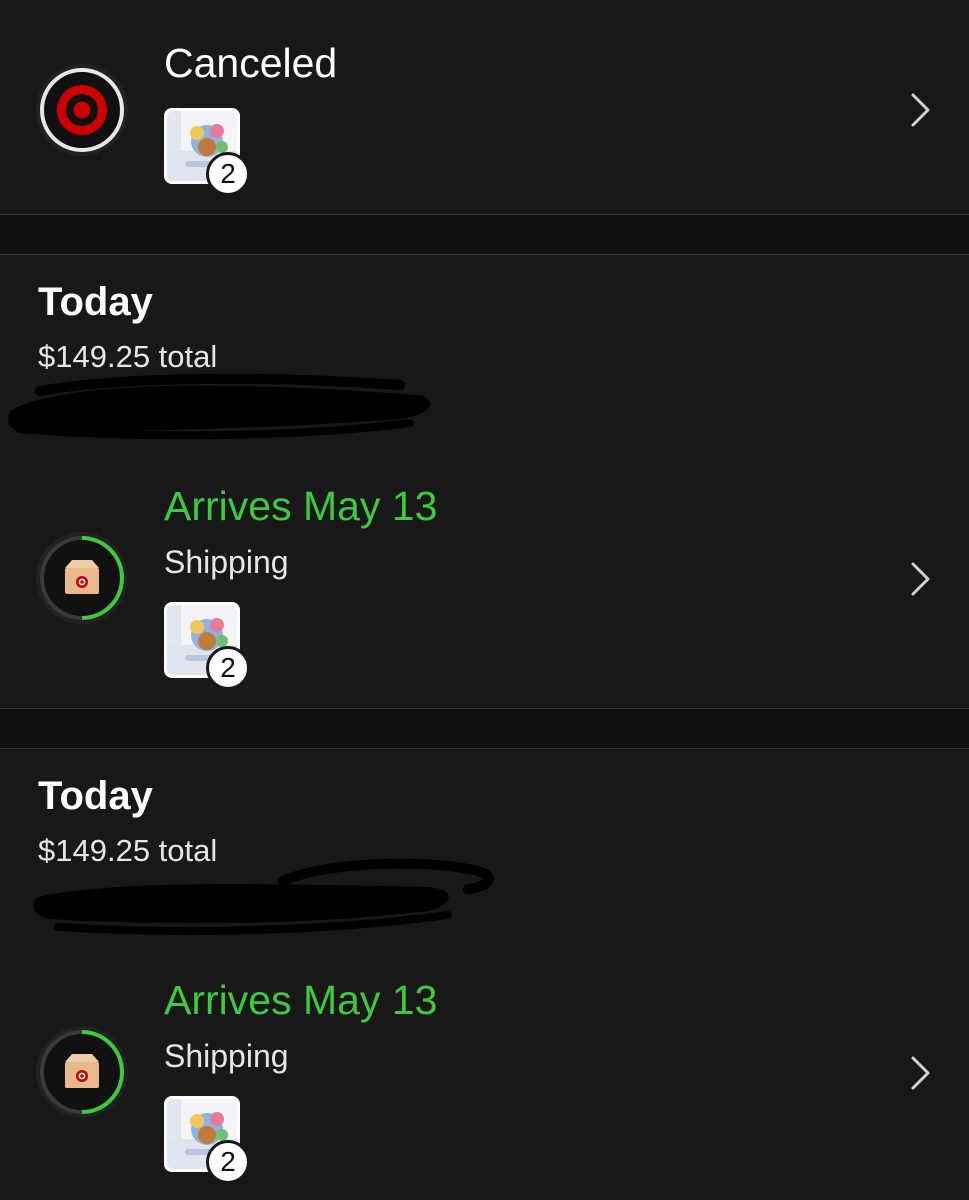 The height and width of the screenshot is (1200, 969). What do you see at coordinates (251, 63) in the screenshot?
I see `order-status-title: Canceled` at bounding box center [251, 63].